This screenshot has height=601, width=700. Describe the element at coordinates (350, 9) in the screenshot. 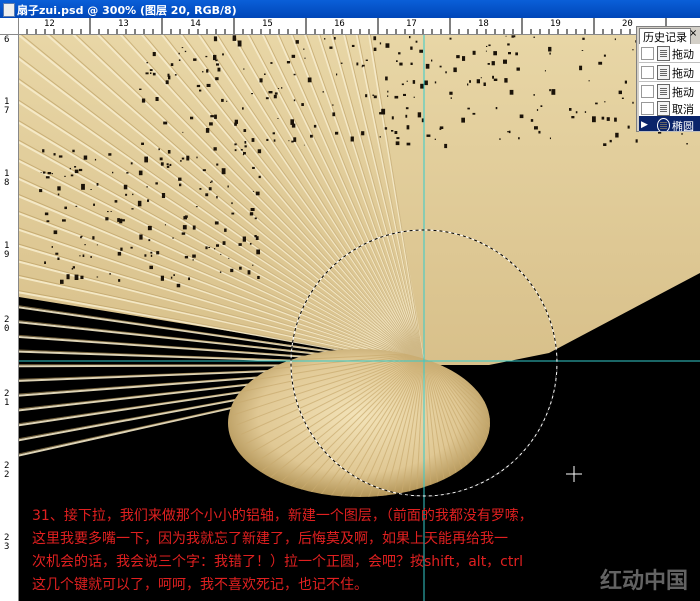

I see `document-title-bar: 扇子zui.psd @ 300% (图层 20, RGB/8)` at that location.